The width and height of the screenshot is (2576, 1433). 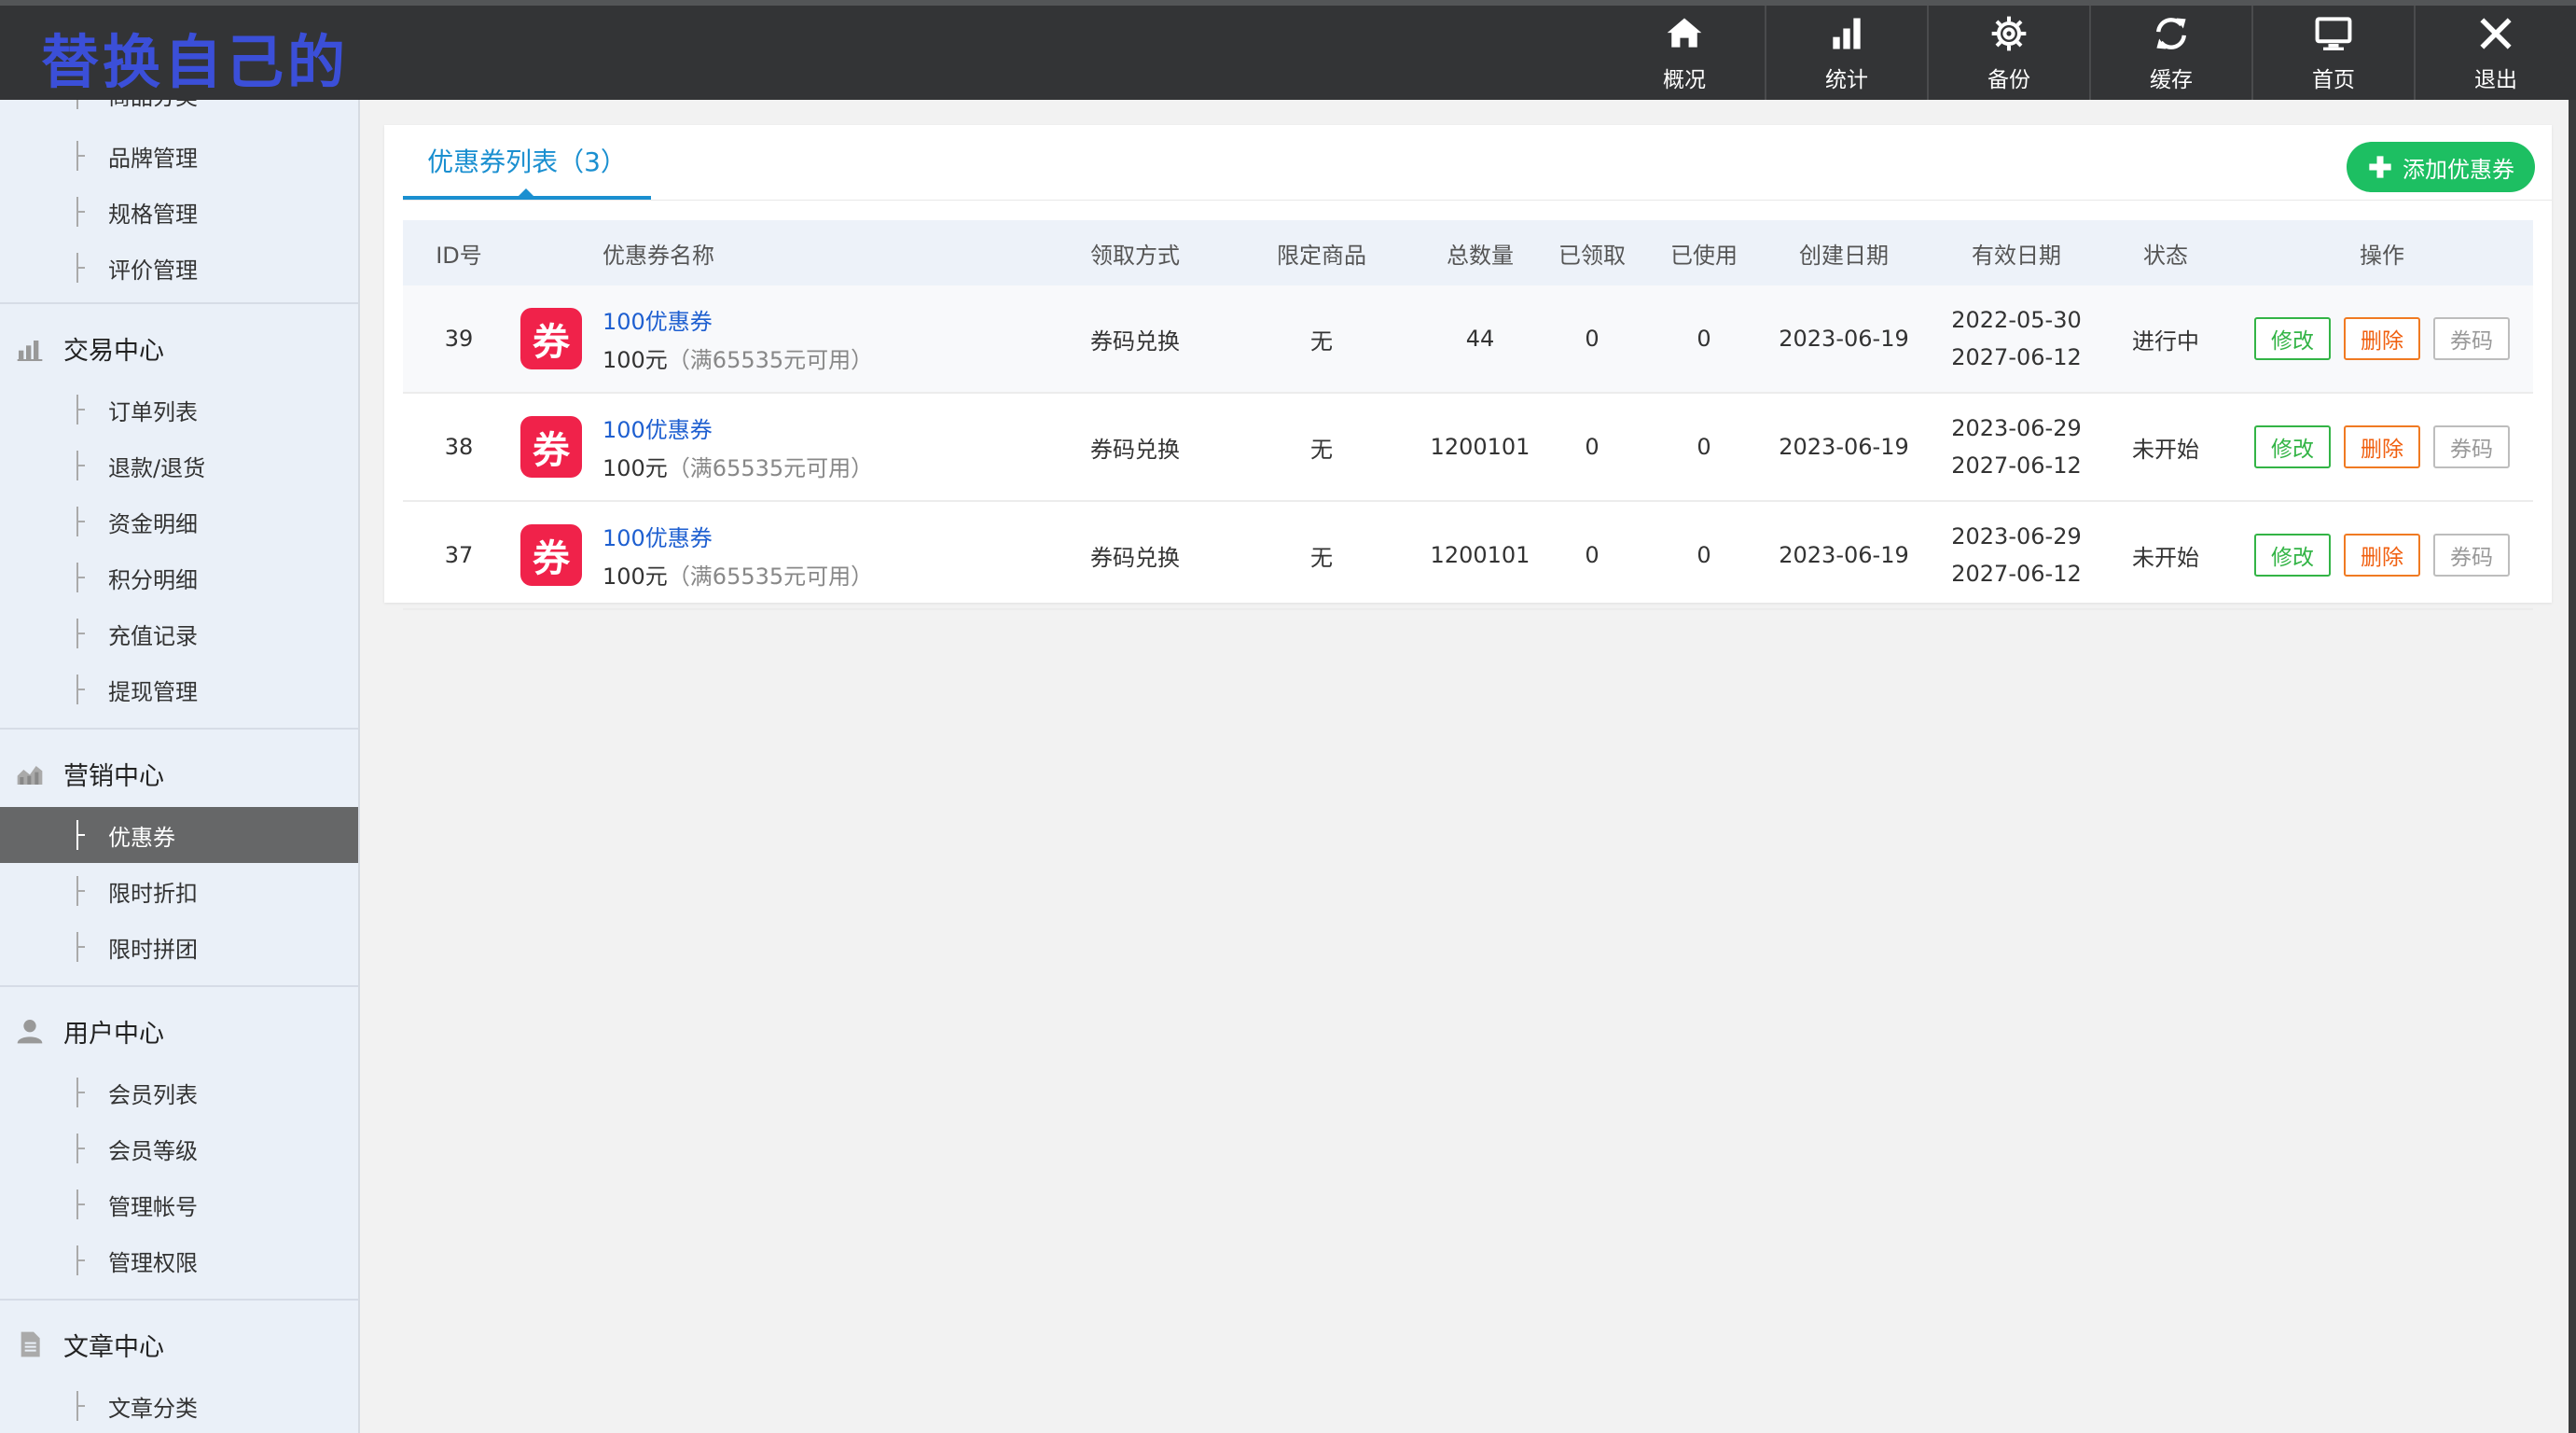 I want to click on sidebar-item-group-buy: 限时拼团, so click(x=179, y=947).